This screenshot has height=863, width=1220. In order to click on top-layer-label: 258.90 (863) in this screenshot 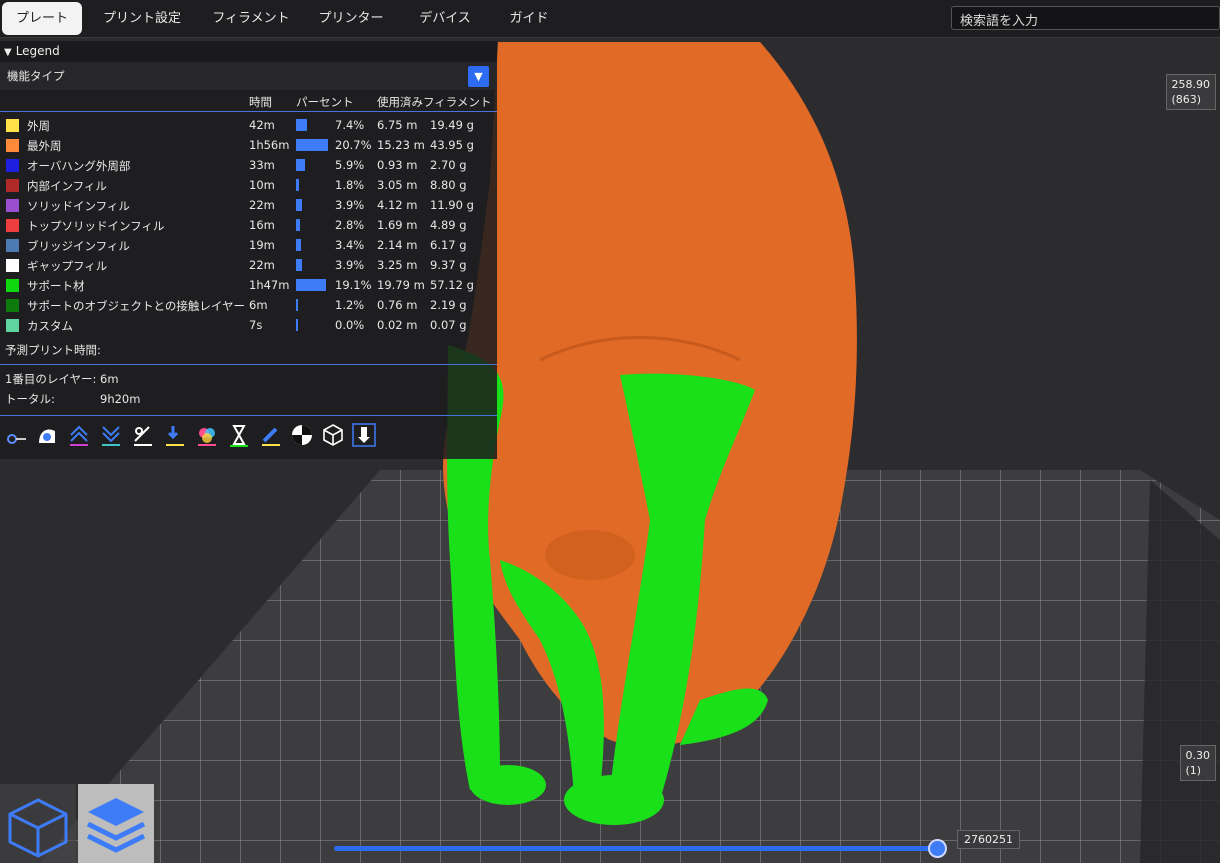, I will do `click(1190, 92)`.